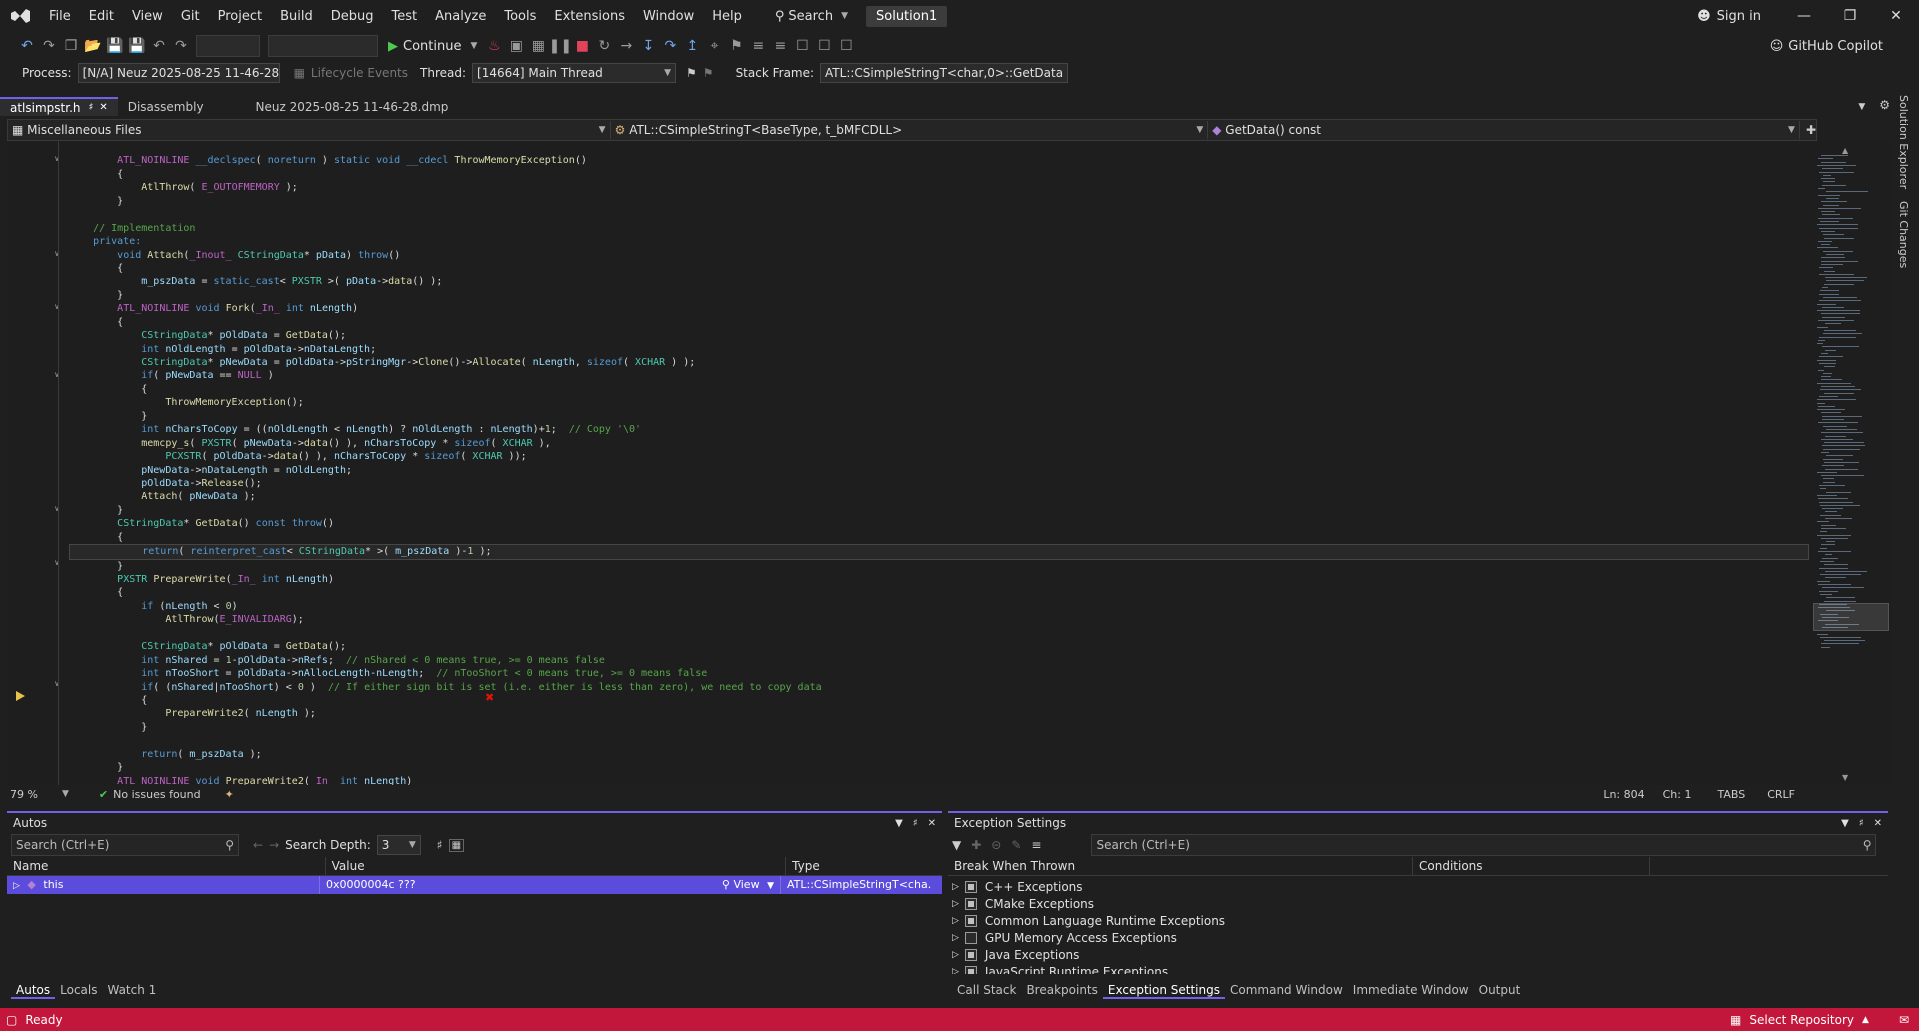 This screenshot has height=1031, width=1919. I want to click on hex-view-icon: ▦, so click(456, 845).